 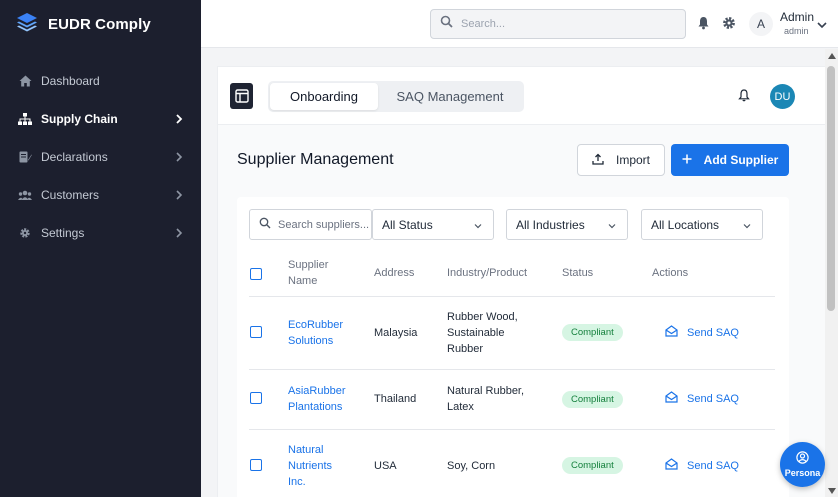 What do you see at coordinates (487, 273) in the screenshot?
I see `column-header-industry: Industry/Product` at bounding box center [487, 273].